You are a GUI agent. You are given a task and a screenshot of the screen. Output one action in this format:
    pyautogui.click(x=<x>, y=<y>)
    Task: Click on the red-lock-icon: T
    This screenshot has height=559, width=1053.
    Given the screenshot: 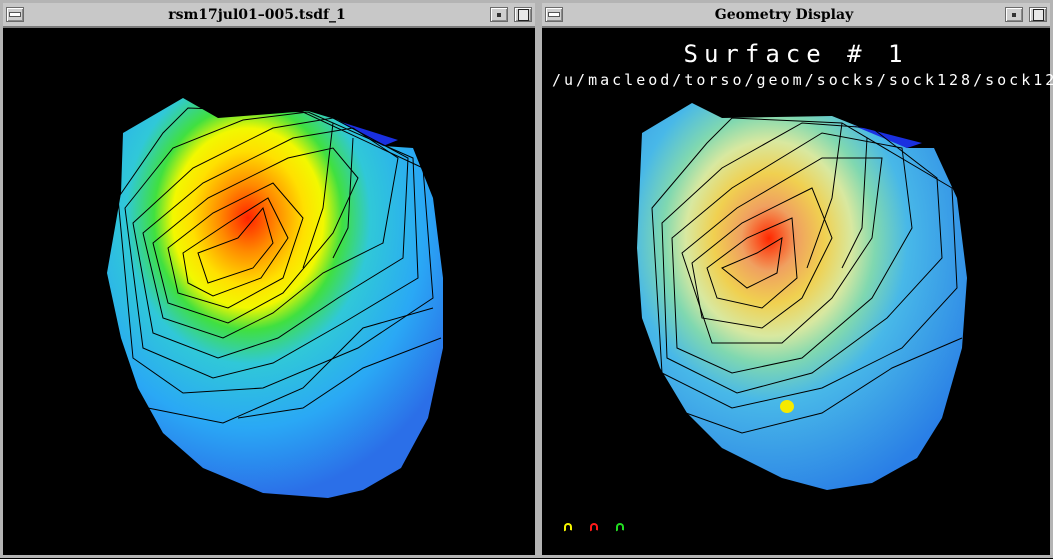 What is the action you would take?
    pyautogui.click(x=595, y=535)
    